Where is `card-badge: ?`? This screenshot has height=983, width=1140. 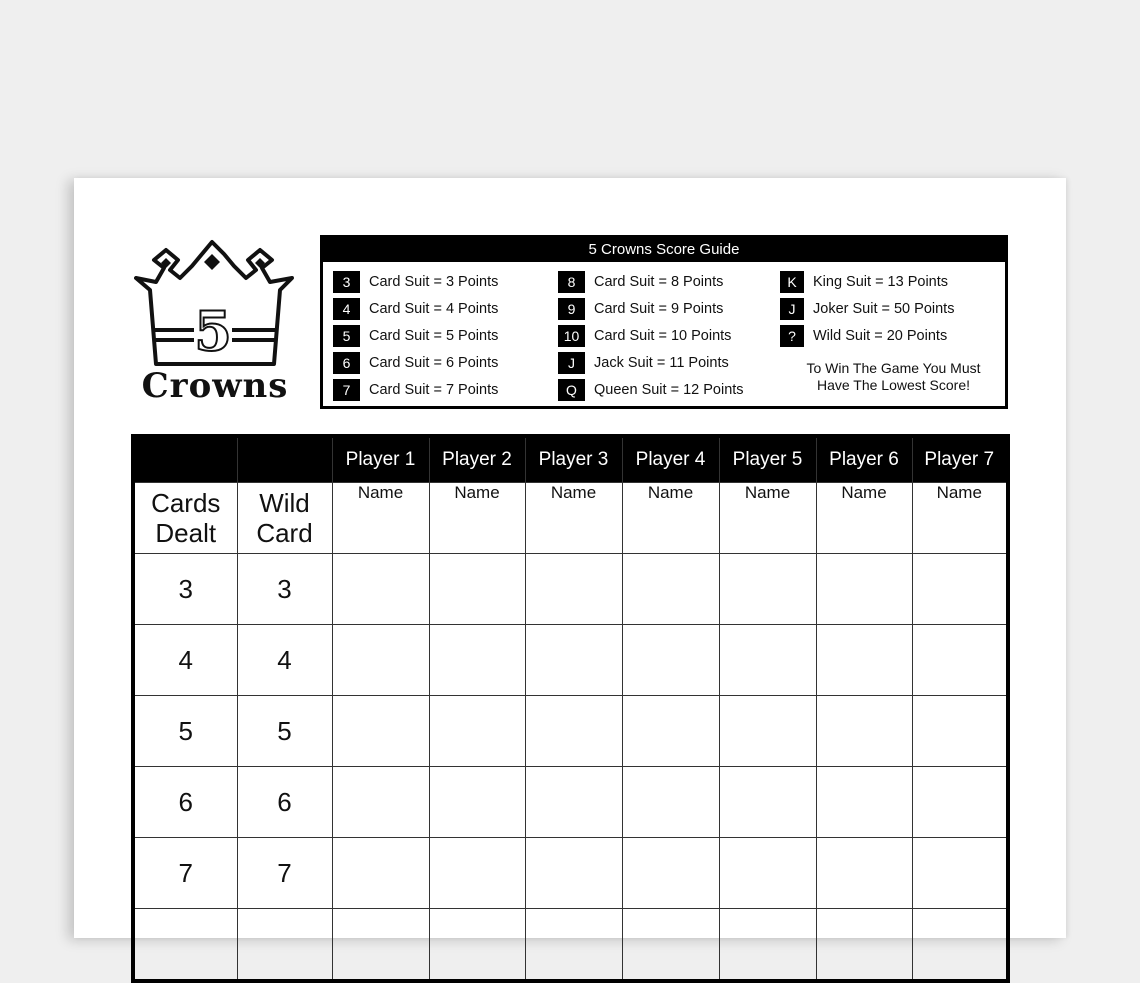
card-badge: ? is located at coordinates (792, 336).